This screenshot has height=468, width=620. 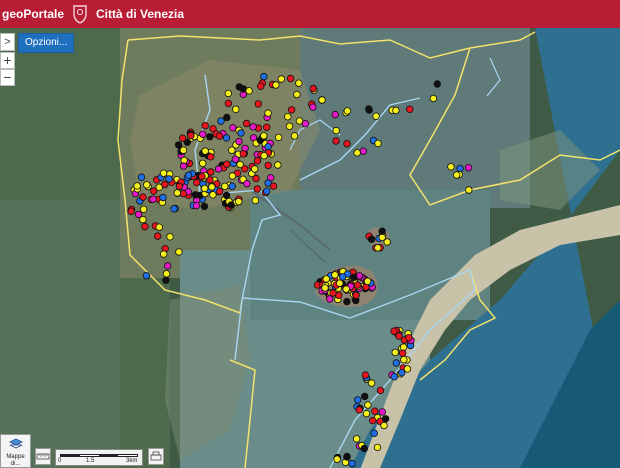 I want to click on expand-panel-button: >, so click(x=7, y=42).